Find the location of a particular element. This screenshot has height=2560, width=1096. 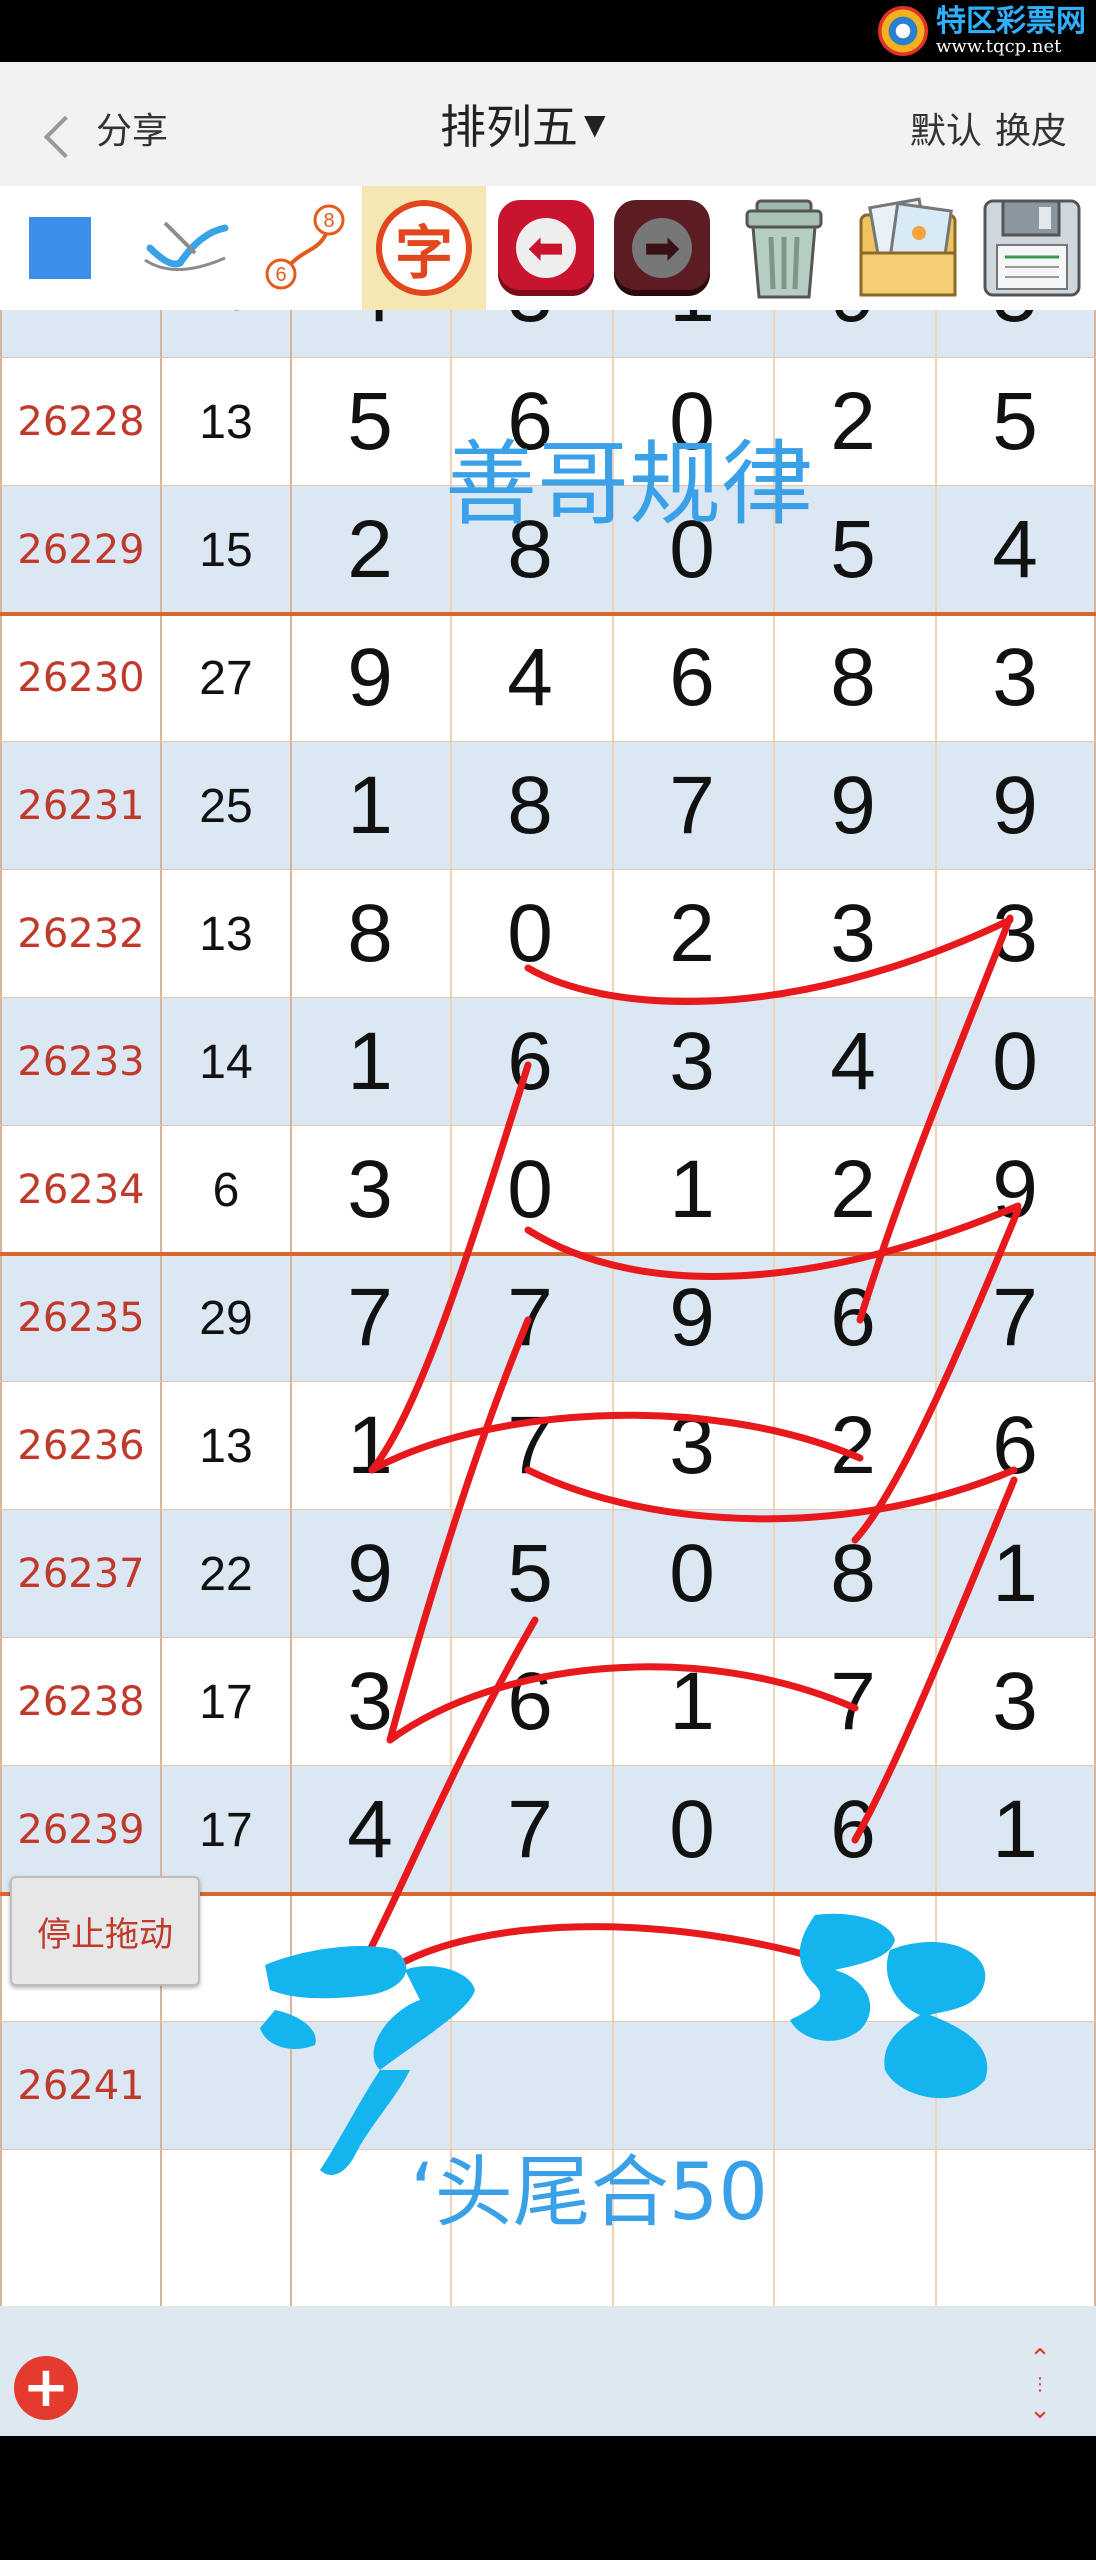

arrow-left-icon: ⬅ is located at coordinates (546, 248).